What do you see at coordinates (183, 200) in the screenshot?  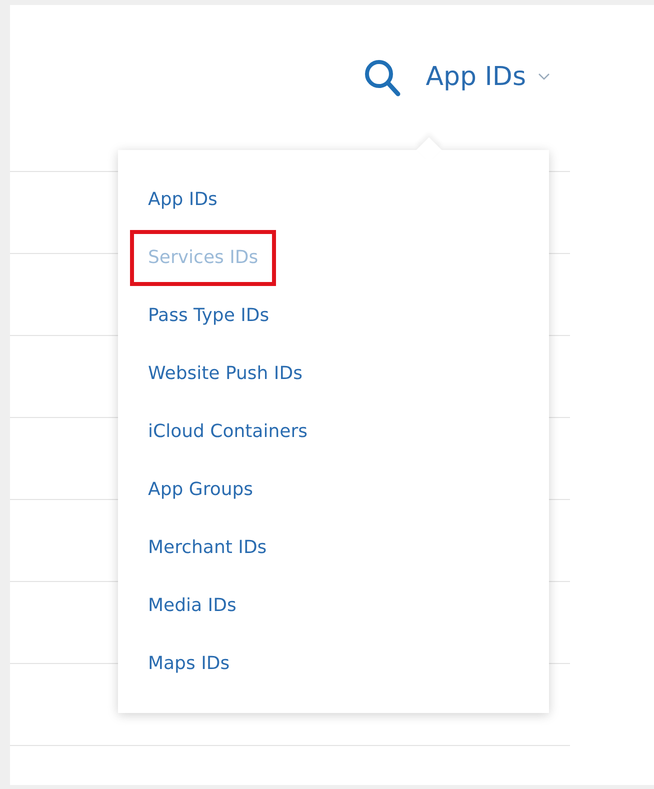 I see `menu-item: App IDs` at bounding box center [183, 200].